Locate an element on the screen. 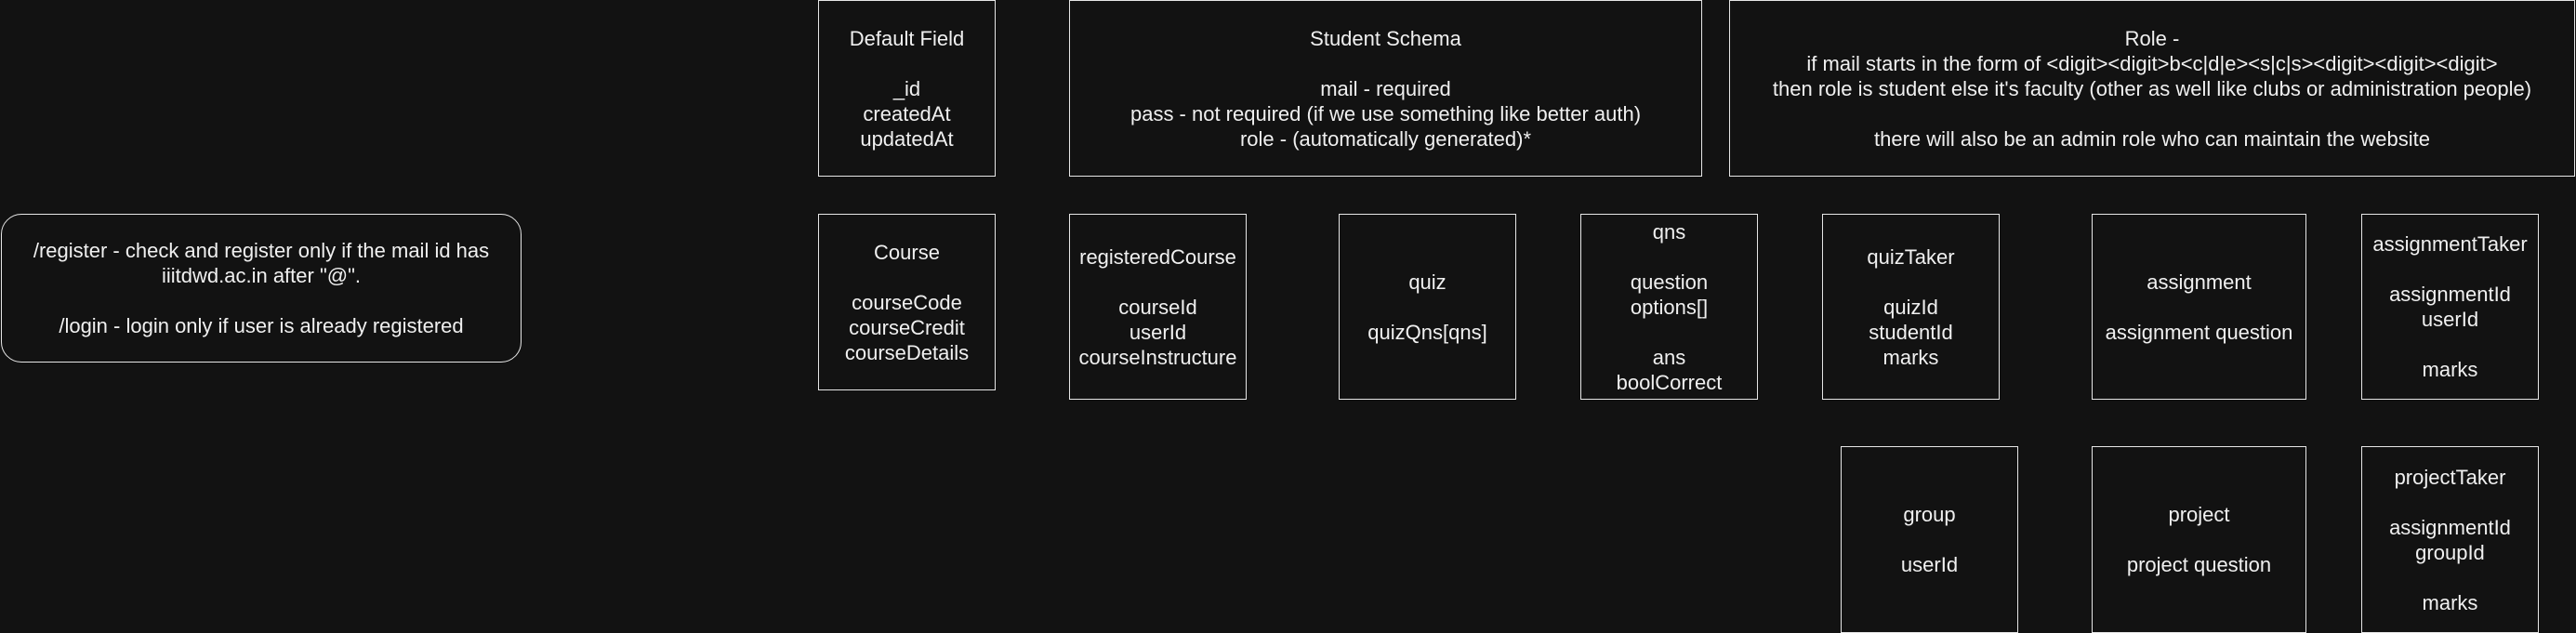  group-box: group userId is located at coordinates (1930, 539).